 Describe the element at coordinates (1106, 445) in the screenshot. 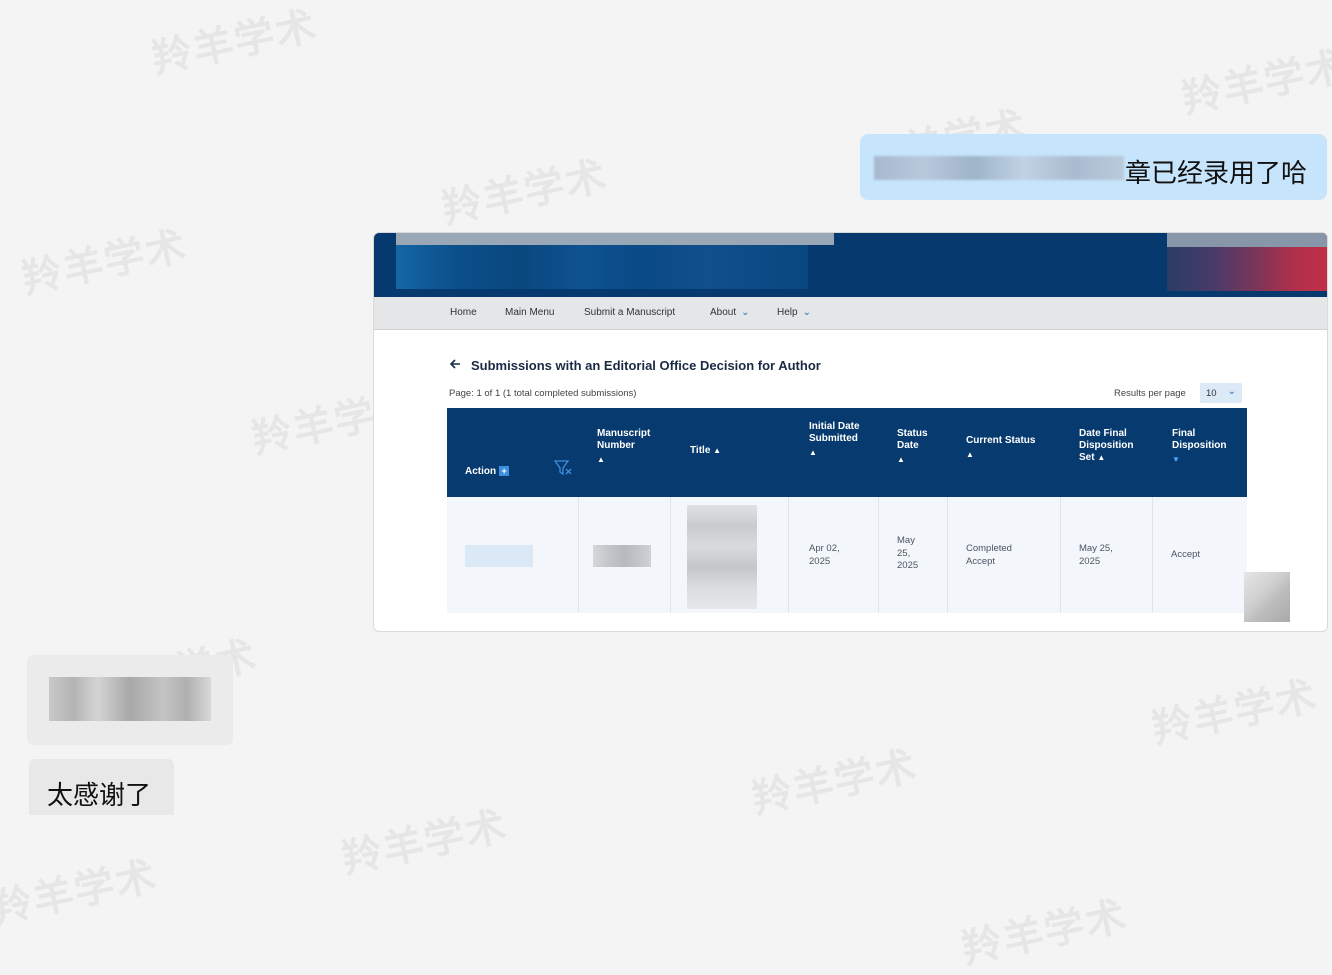

I see `column-label: Date Final Disposition Set` at that location.